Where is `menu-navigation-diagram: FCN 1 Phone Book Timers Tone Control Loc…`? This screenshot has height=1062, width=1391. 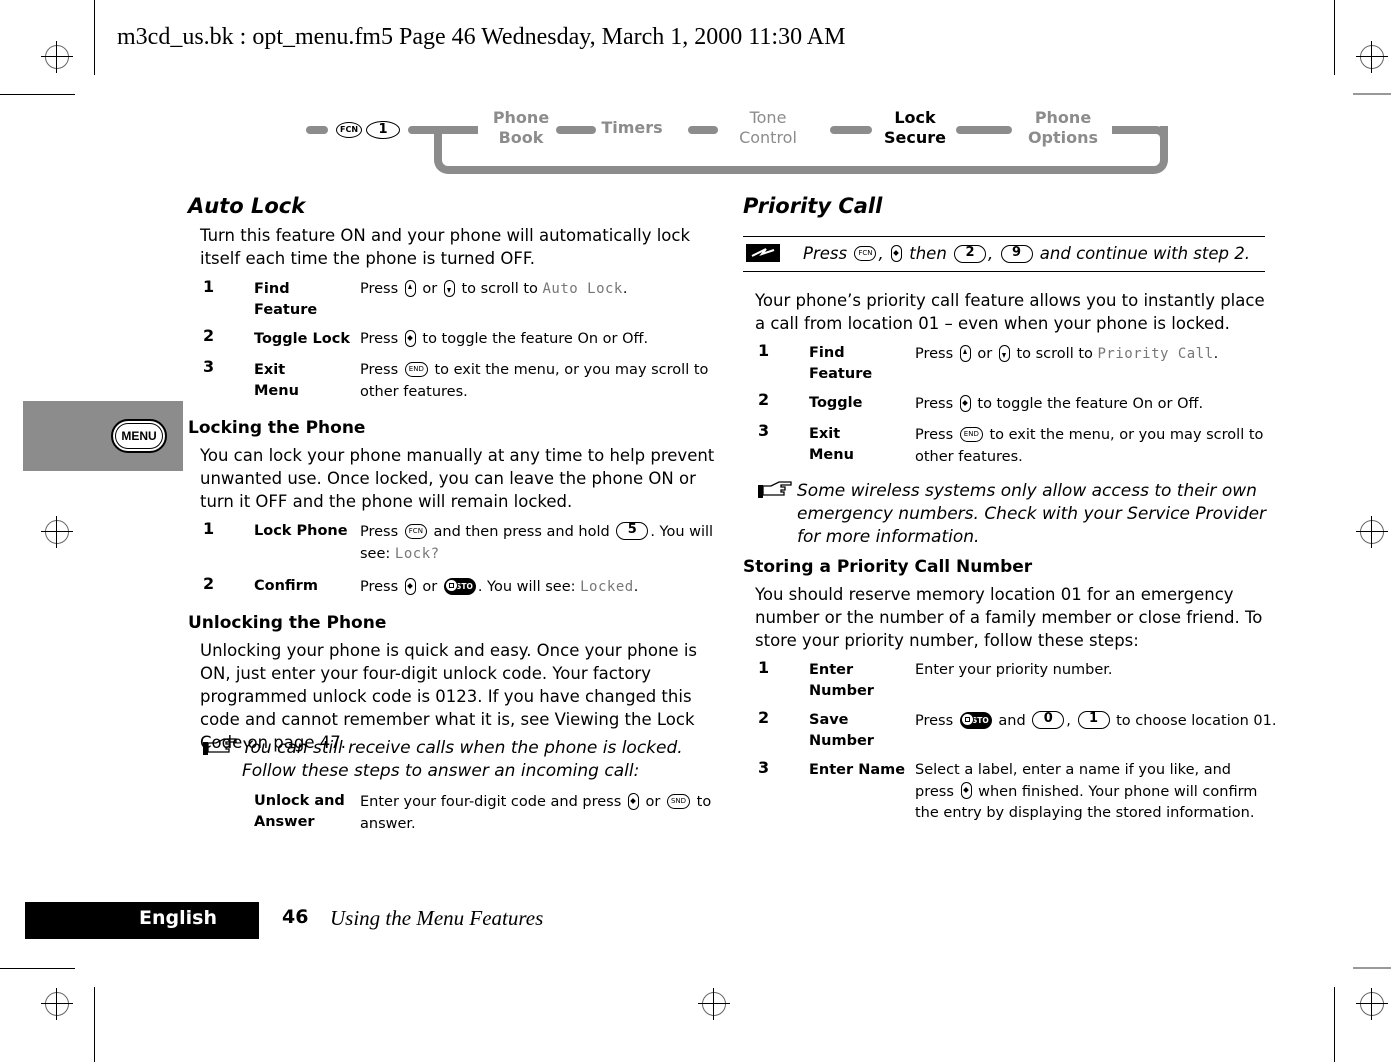
menu-navigation-diagram: FCN 1 Phone Book Timers Tone Control Loc… is located at coordinates (740, 142).